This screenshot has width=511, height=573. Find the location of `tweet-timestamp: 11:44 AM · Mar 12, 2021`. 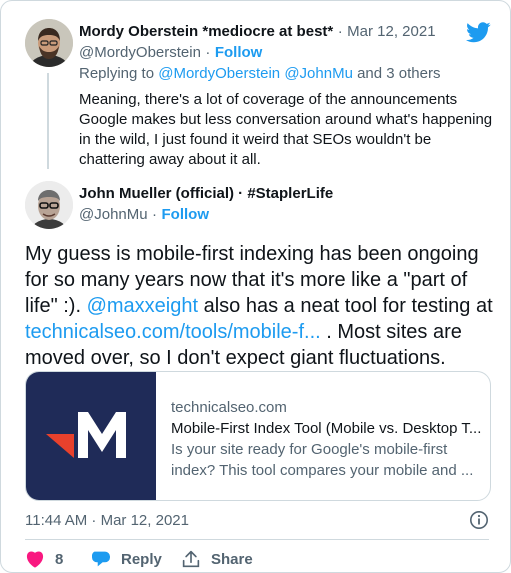

tweet-timestamp: 11:44 AM · Mar 12, 2021 is located at coordinates (107, 520).